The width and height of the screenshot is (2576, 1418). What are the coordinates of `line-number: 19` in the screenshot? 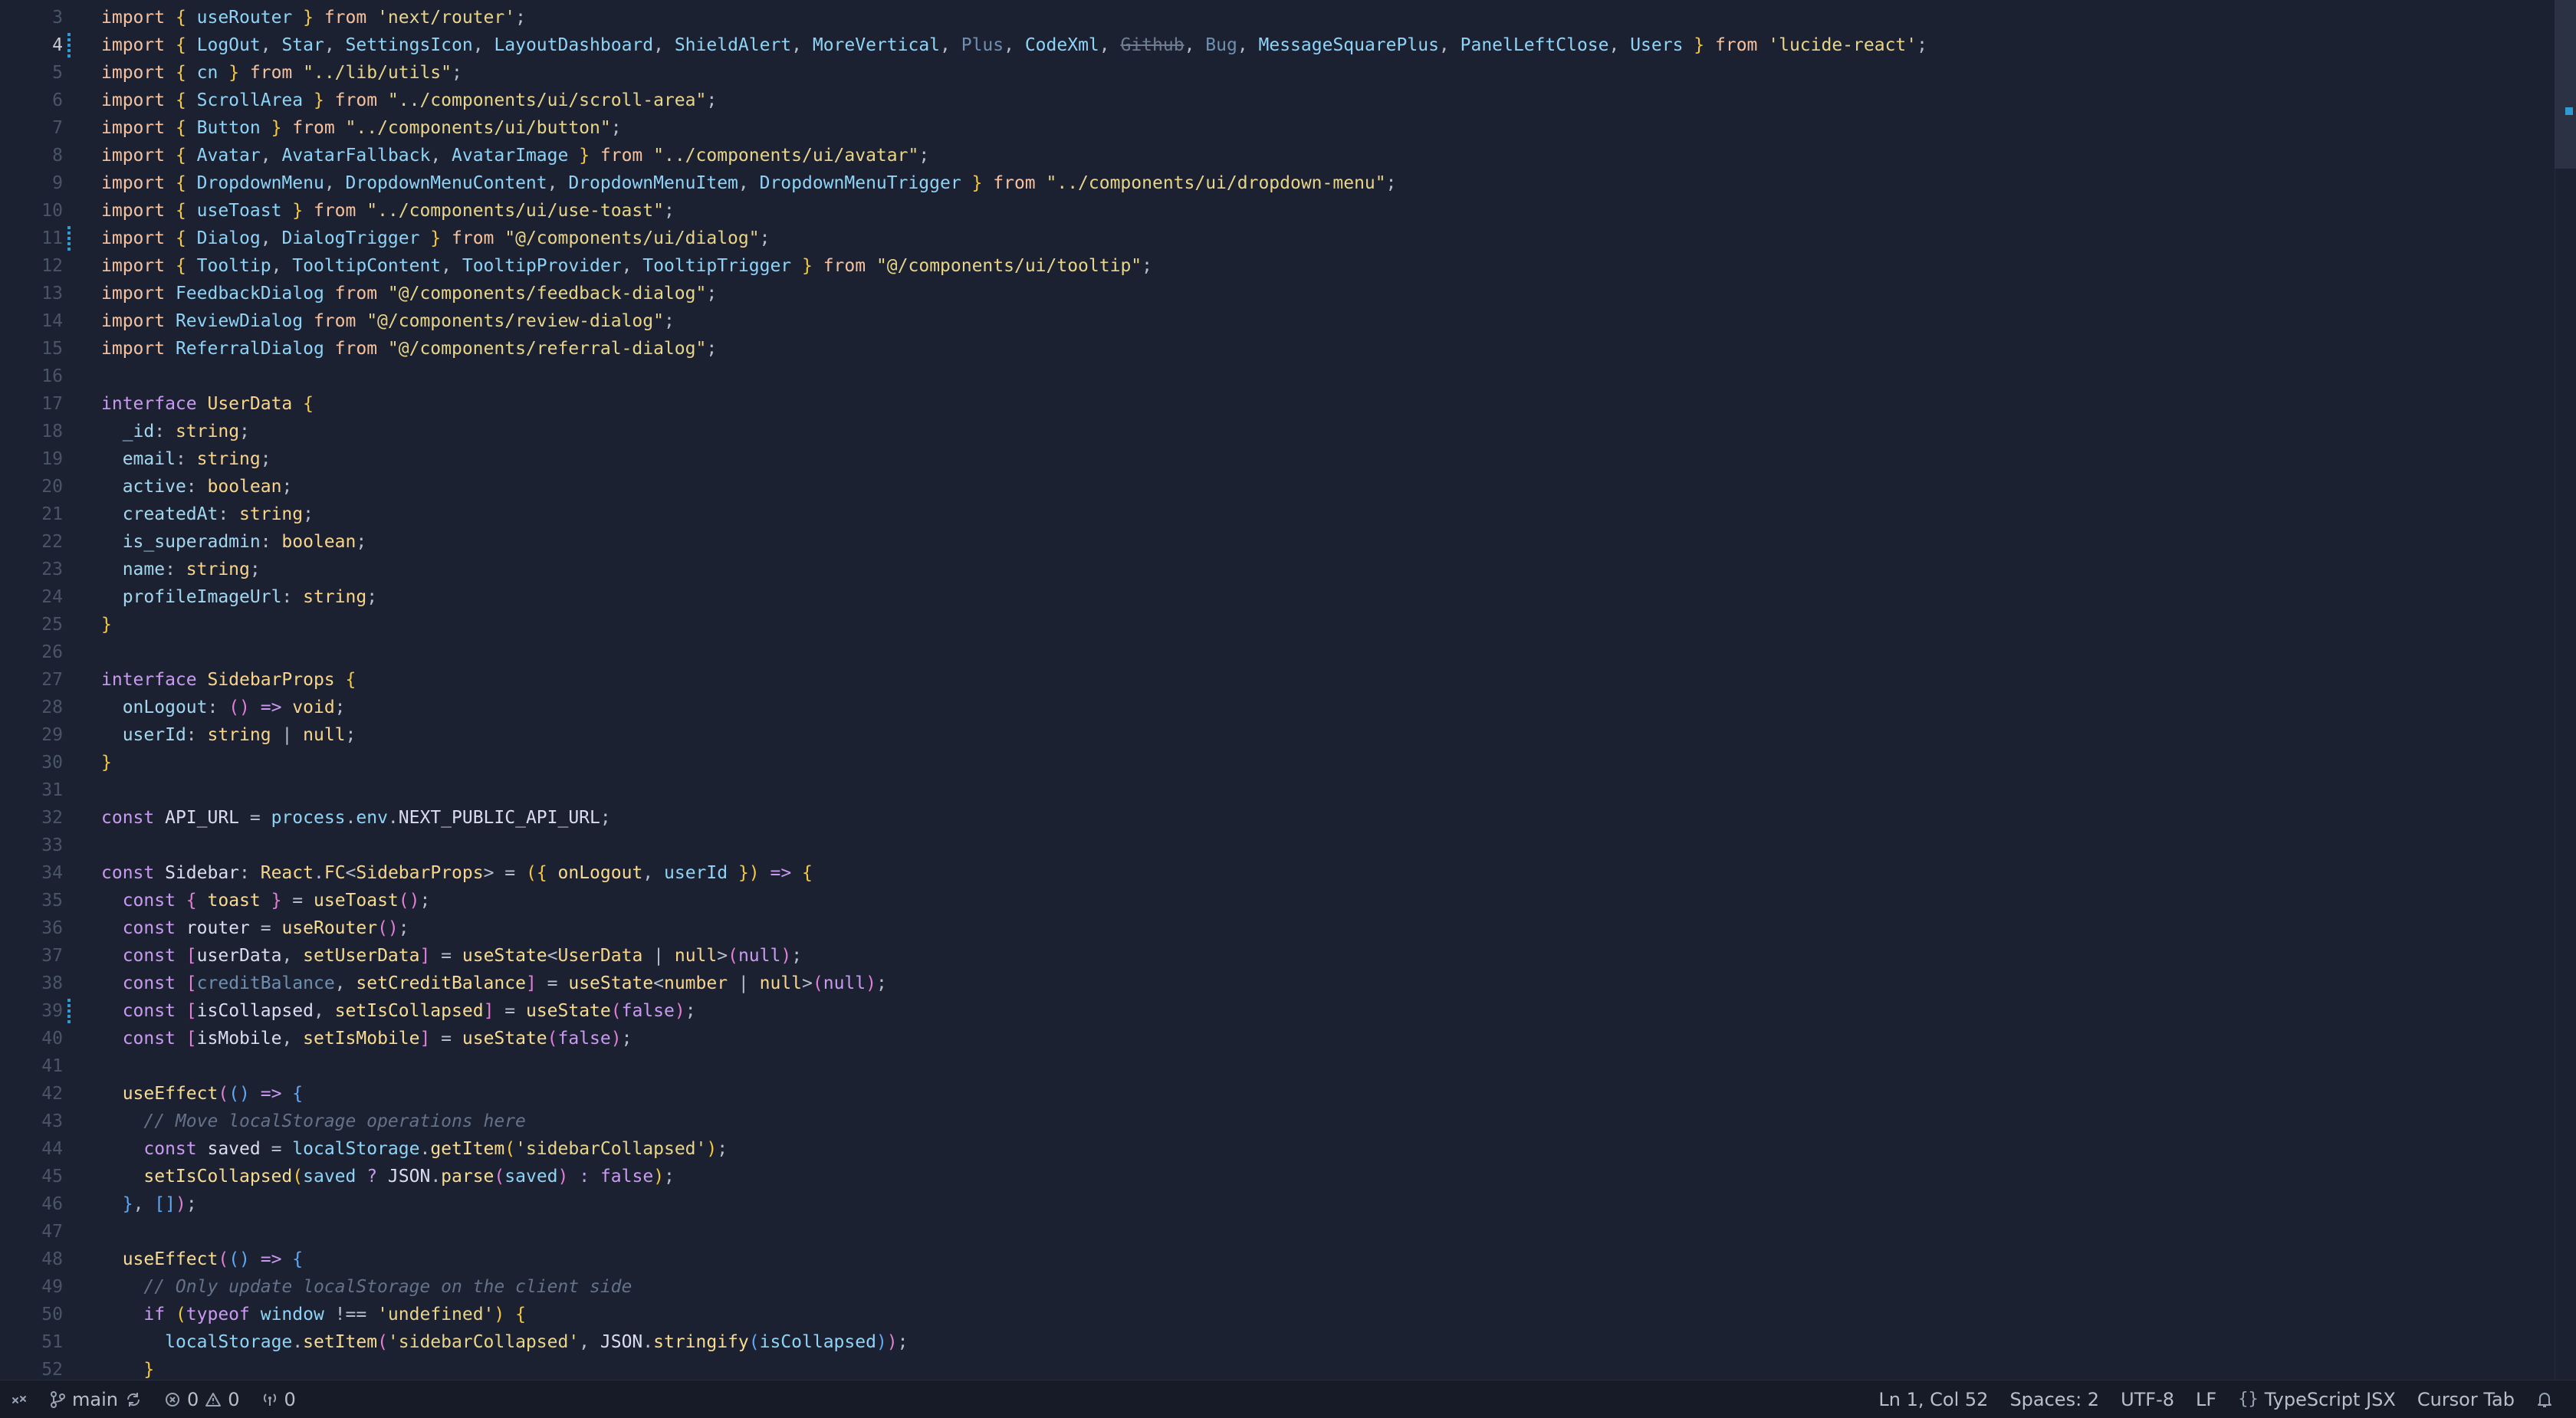 It's located at (32, 459).